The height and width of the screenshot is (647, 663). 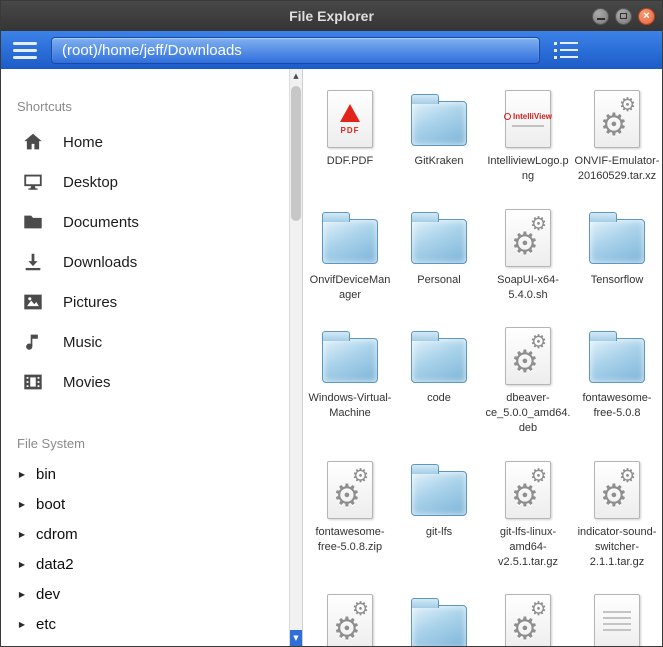 I want to click on maximize-button, so click(x=623, y=16).